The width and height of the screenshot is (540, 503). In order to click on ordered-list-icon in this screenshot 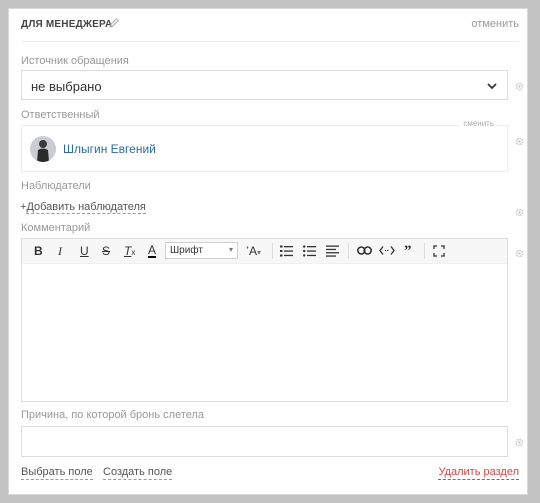, I will do `click(286, 251)`.